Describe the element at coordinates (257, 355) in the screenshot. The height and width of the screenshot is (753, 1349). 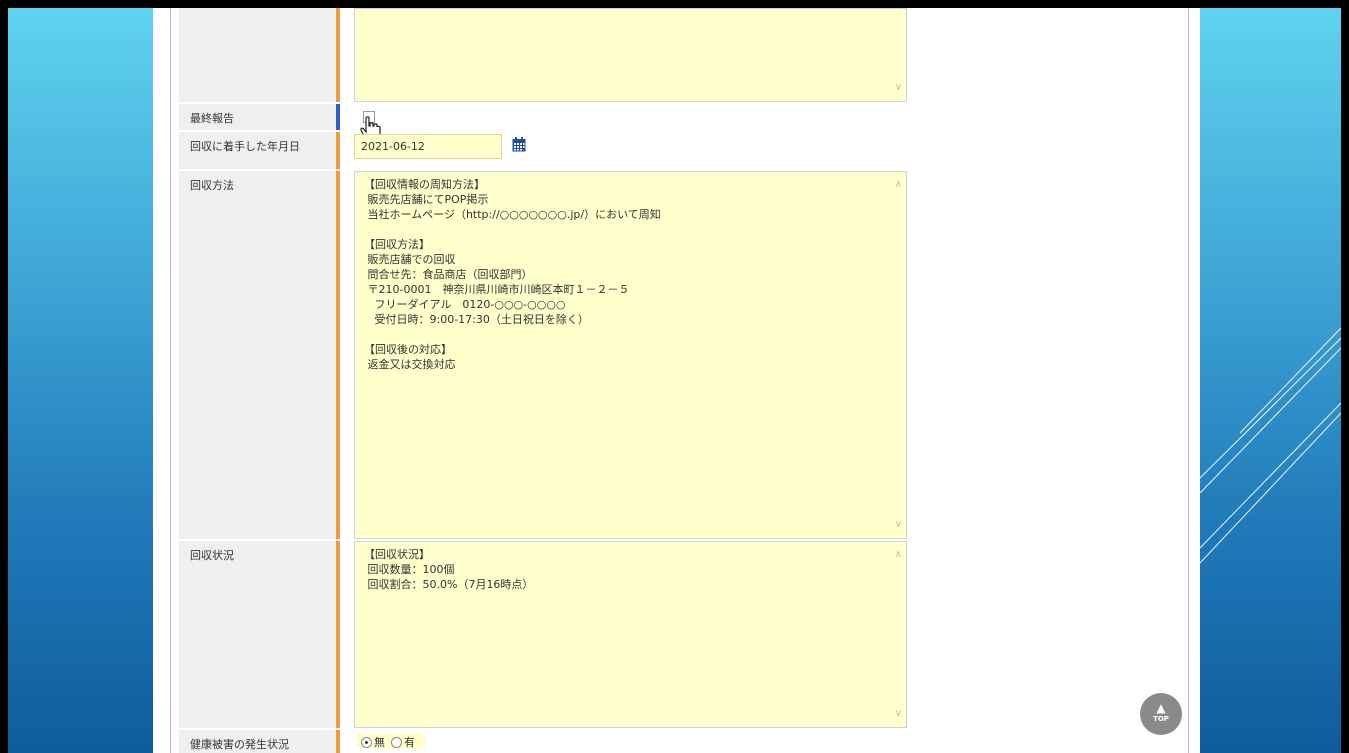
I see `recall-method-label: 回収方法` at that location.